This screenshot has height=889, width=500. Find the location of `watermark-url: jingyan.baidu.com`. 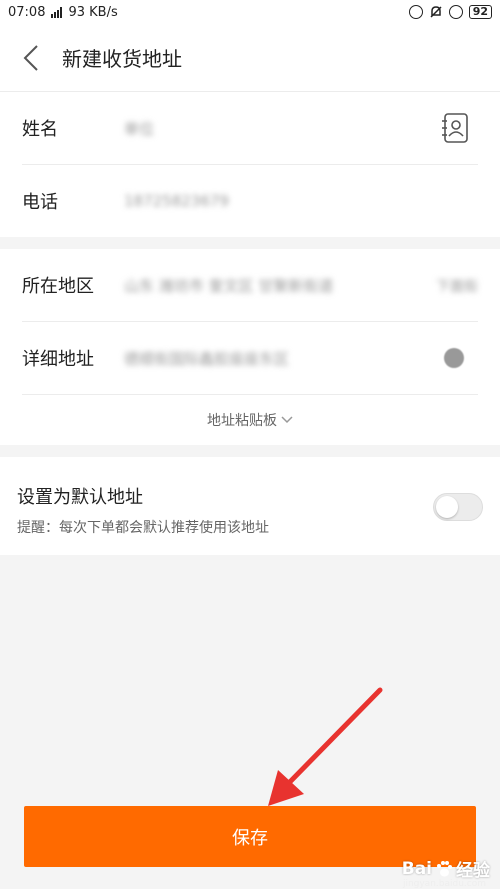

watermark-url: jingyan.baidu.com is located at coordinates (444, 884).